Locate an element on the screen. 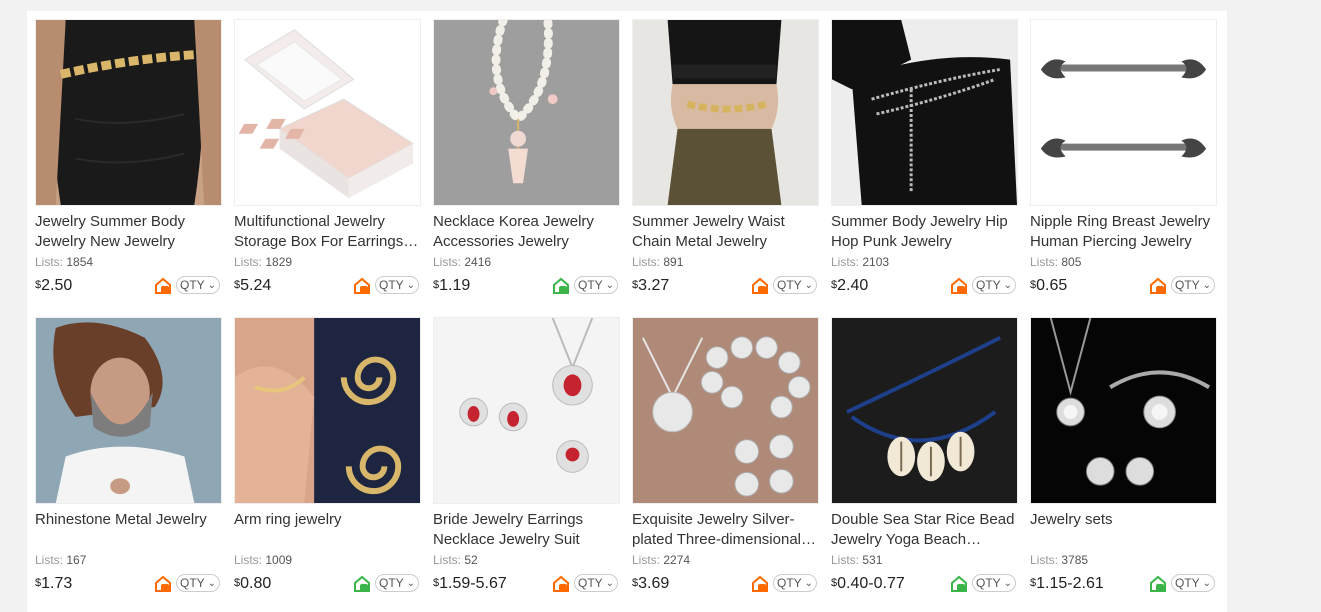 The width and height of the screenshot is (1321, 612). product-price: $0.65 is located at coordinates (1049, 285).